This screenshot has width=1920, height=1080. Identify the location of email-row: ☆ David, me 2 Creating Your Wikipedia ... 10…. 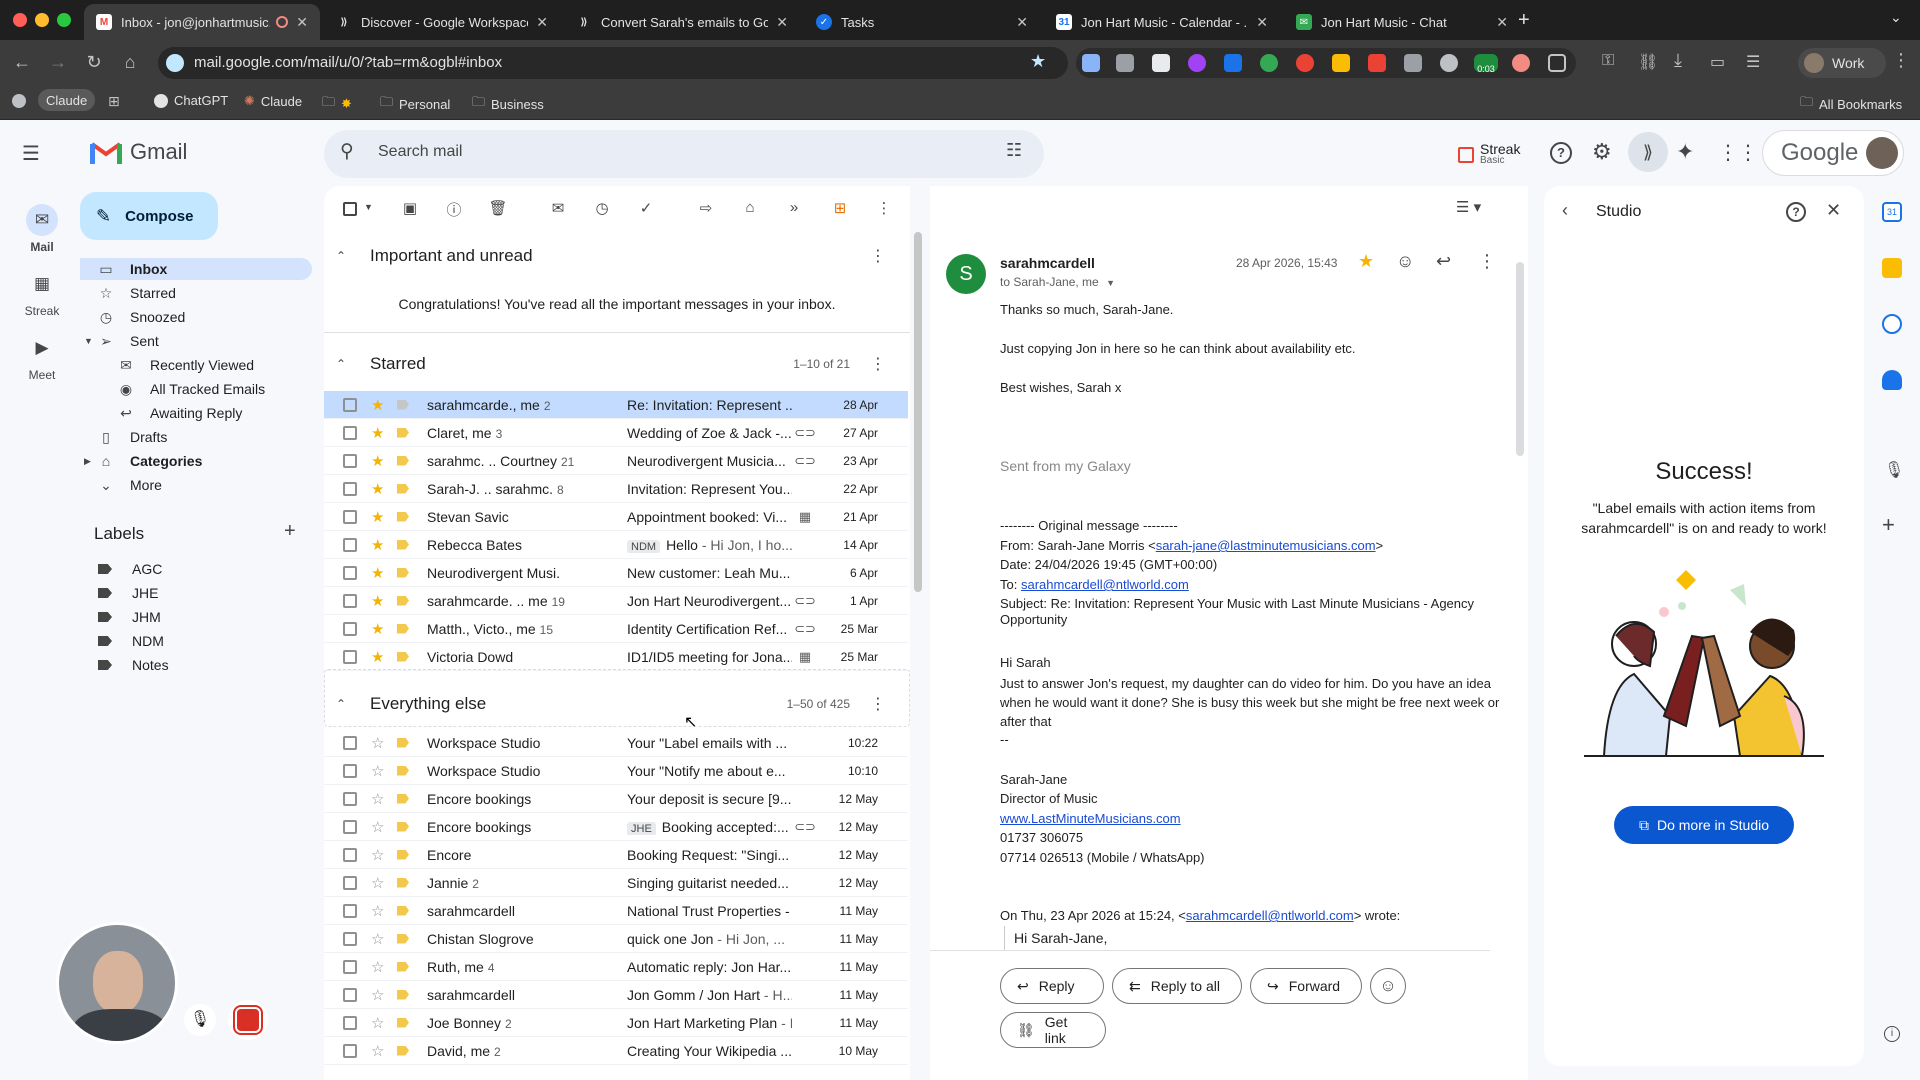
(616, 1051).